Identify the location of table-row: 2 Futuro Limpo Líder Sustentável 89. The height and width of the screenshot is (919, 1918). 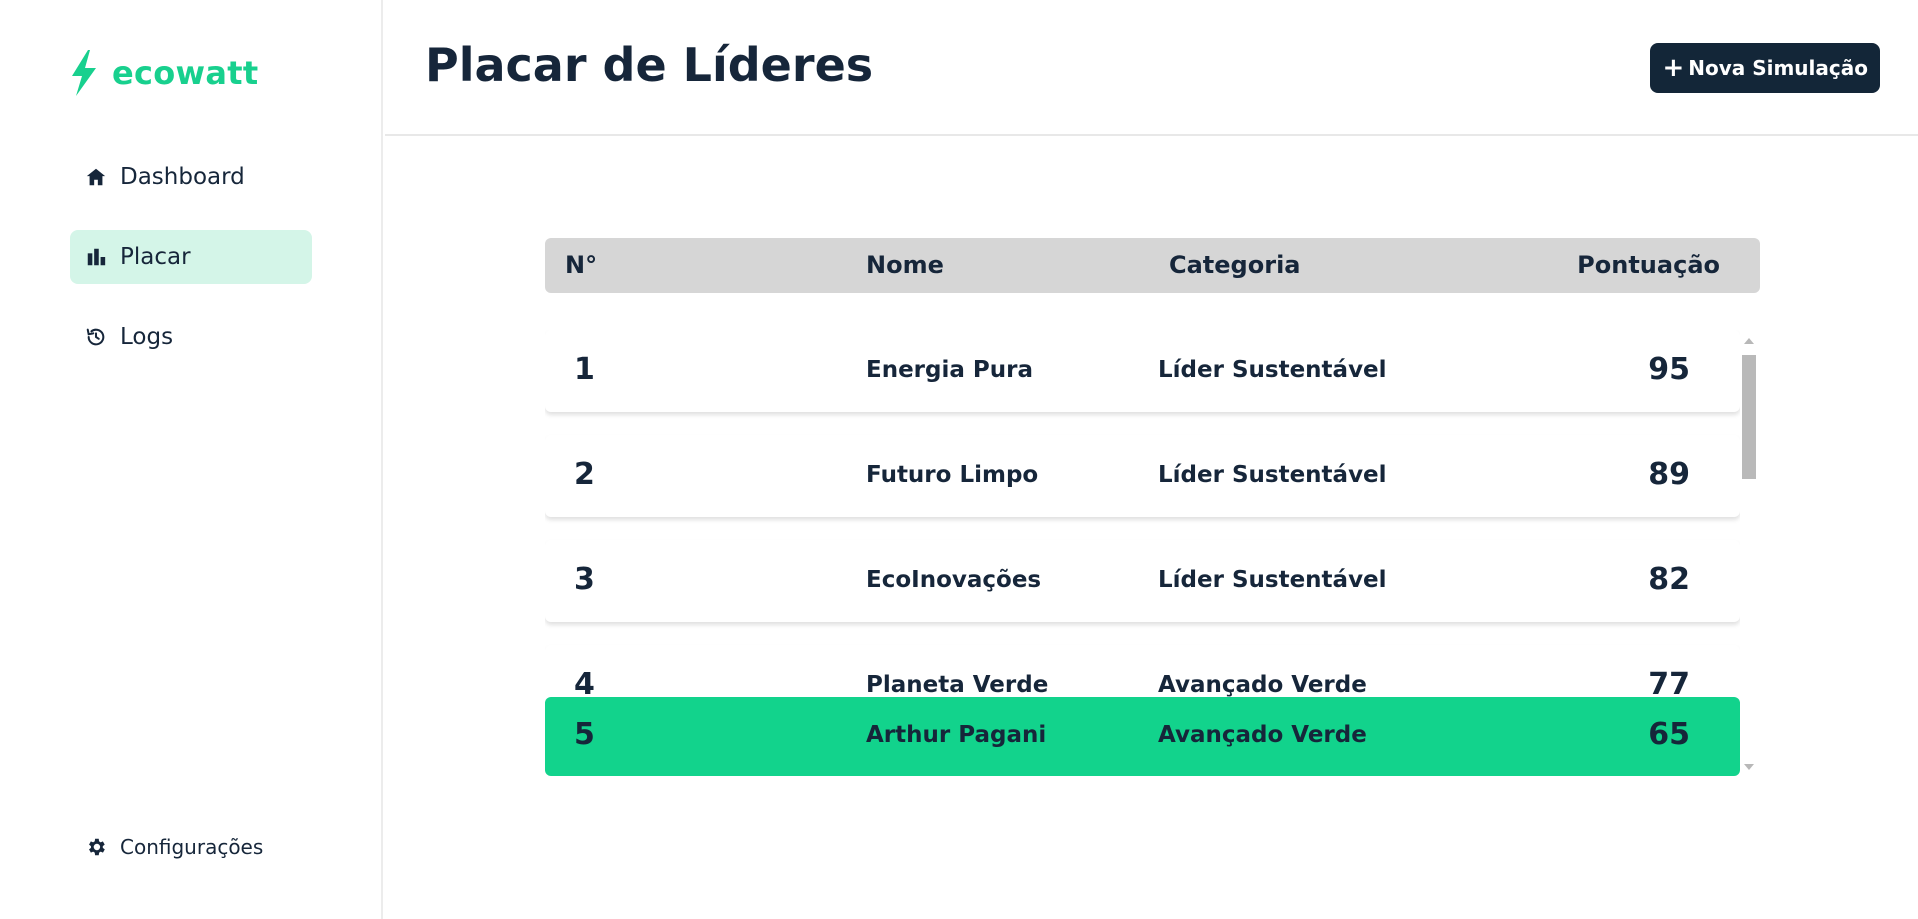
(1142, 476).